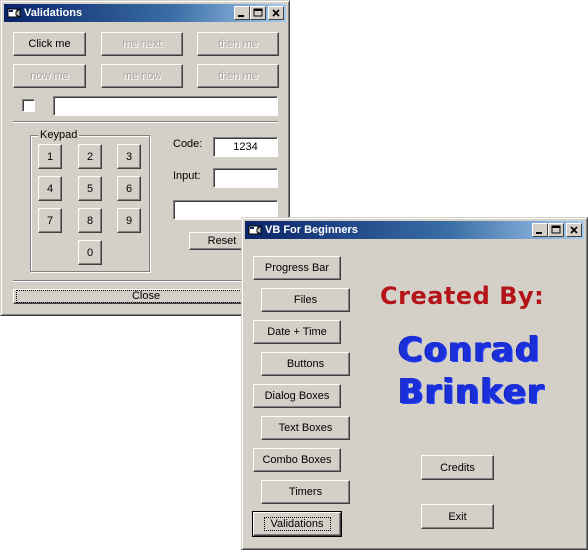  I want to click on vb-title: VB For Beginners, so click(311, 230).